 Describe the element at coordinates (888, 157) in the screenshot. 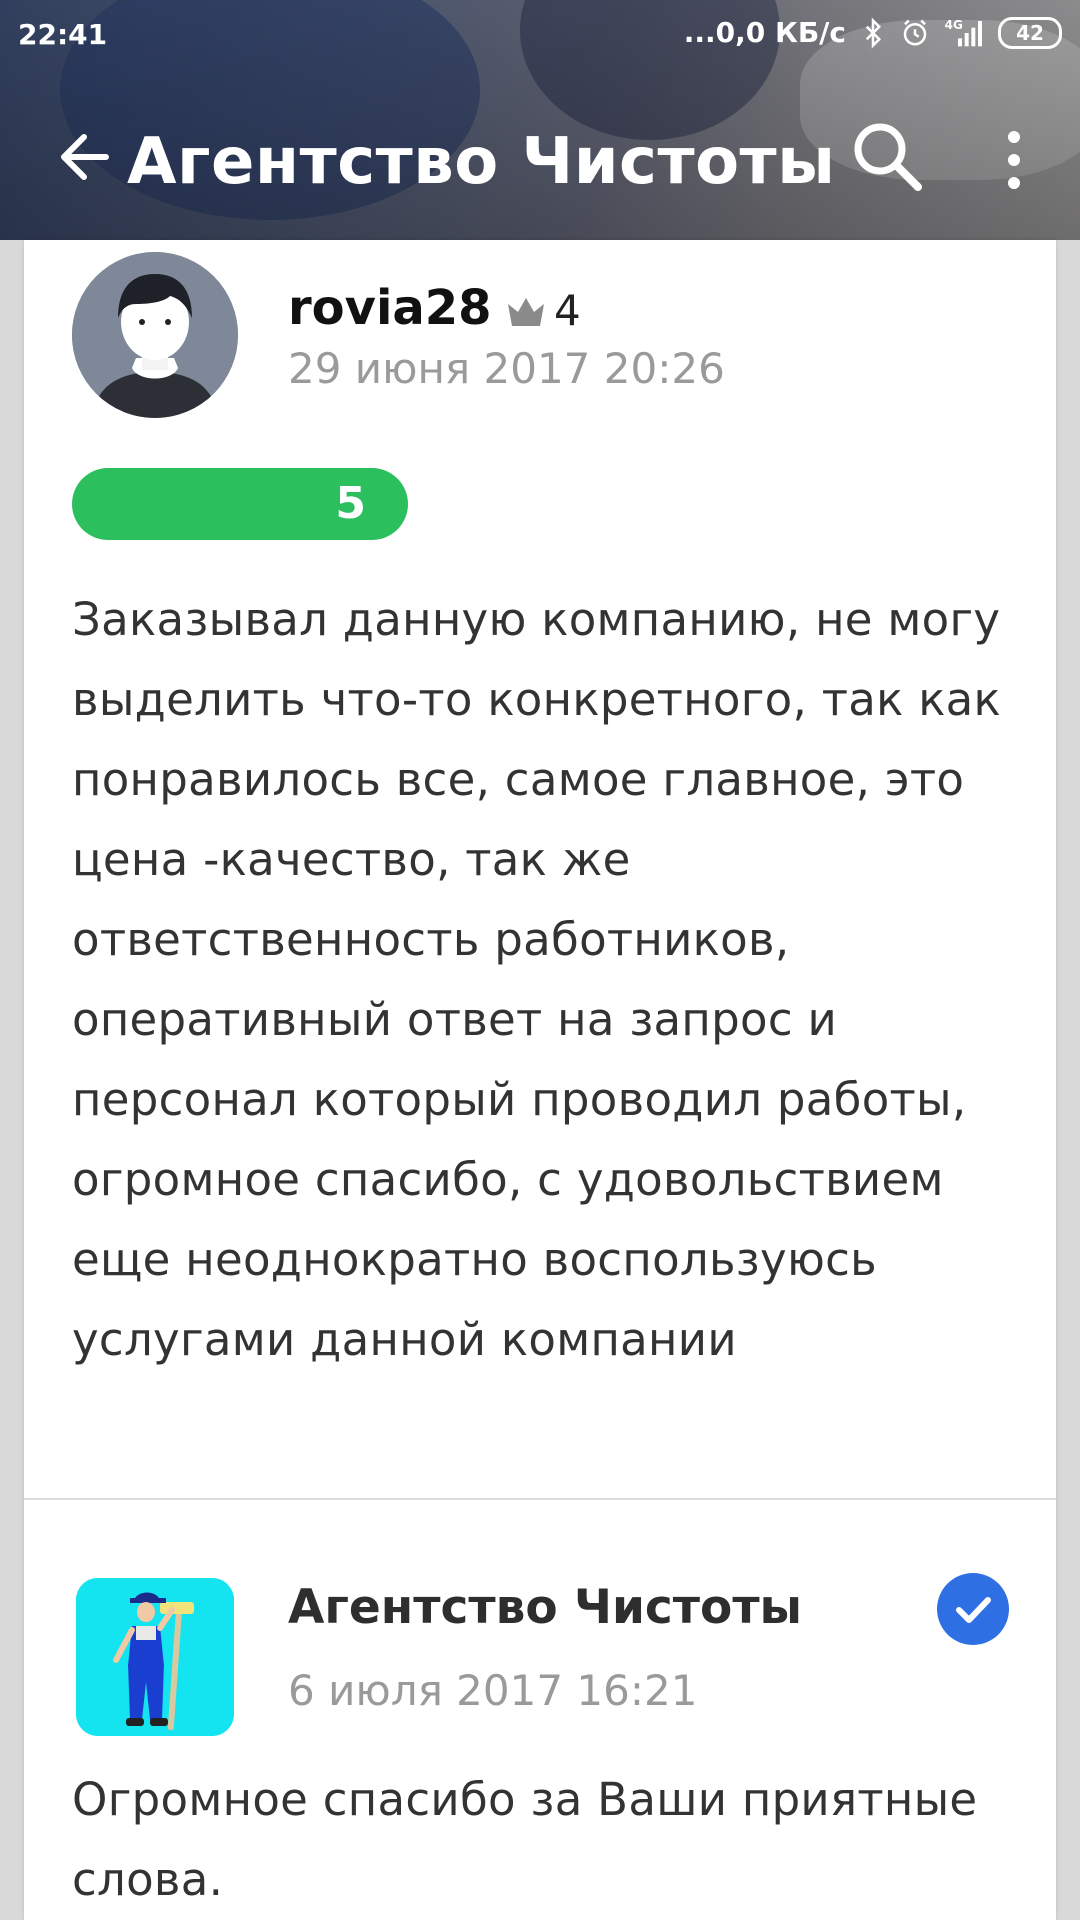

I see `search-icon` at that location.